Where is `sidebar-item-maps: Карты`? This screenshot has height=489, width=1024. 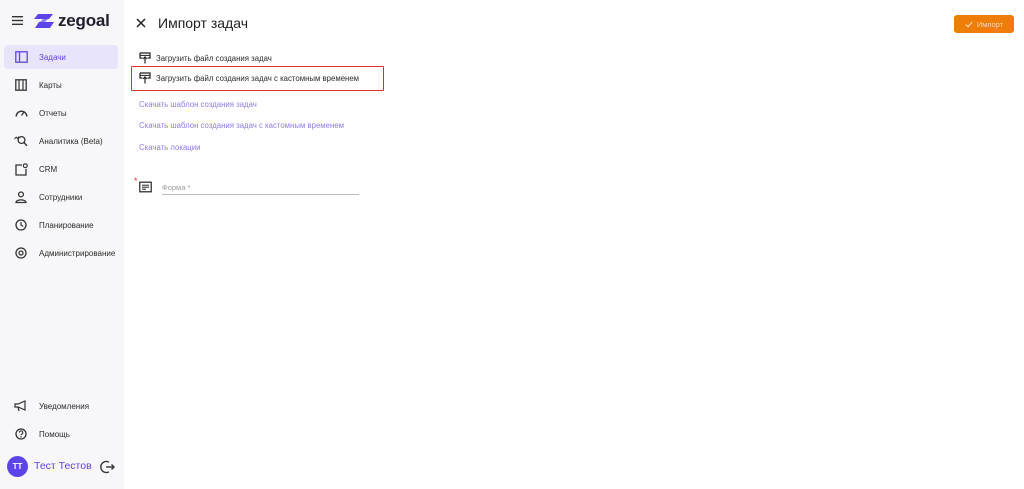 sidebar-item-maps: Карты is located at coordinates (61, 85).